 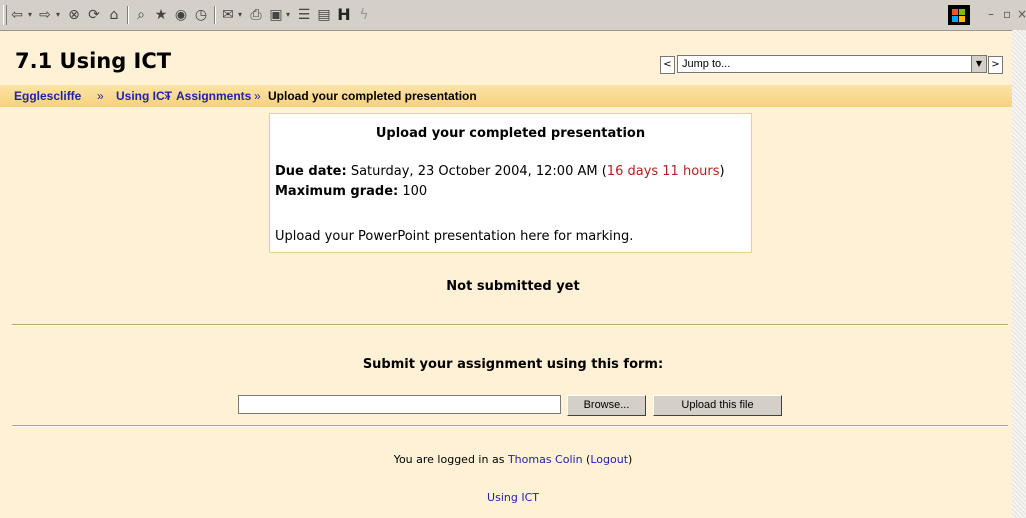 I want to click on breadcrumb-current: Upload your completed presentation, so click(x=372, y=96).